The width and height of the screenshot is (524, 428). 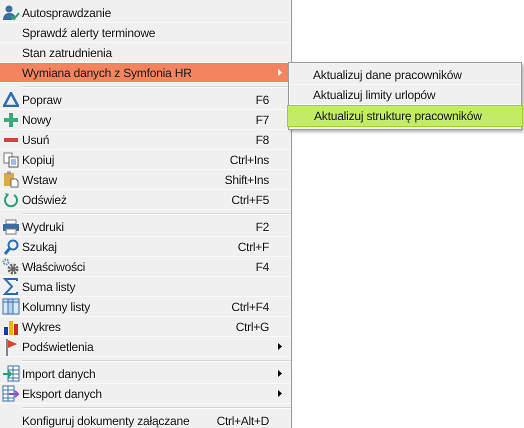 I want to click on menu-item: Wymiana danych z Symfonia HR, so click(x=145, y=73).